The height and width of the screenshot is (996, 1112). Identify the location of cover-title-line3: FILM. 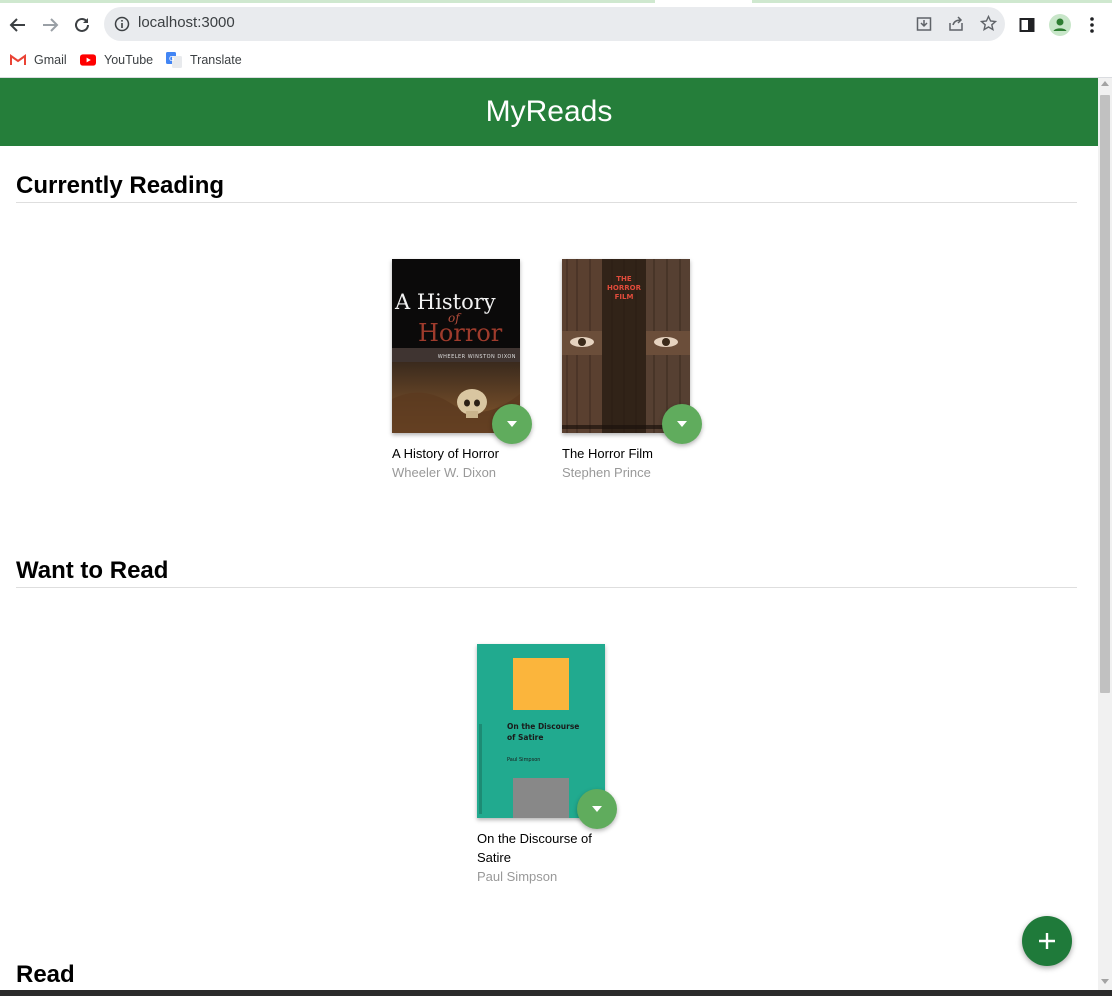
(624, 297).